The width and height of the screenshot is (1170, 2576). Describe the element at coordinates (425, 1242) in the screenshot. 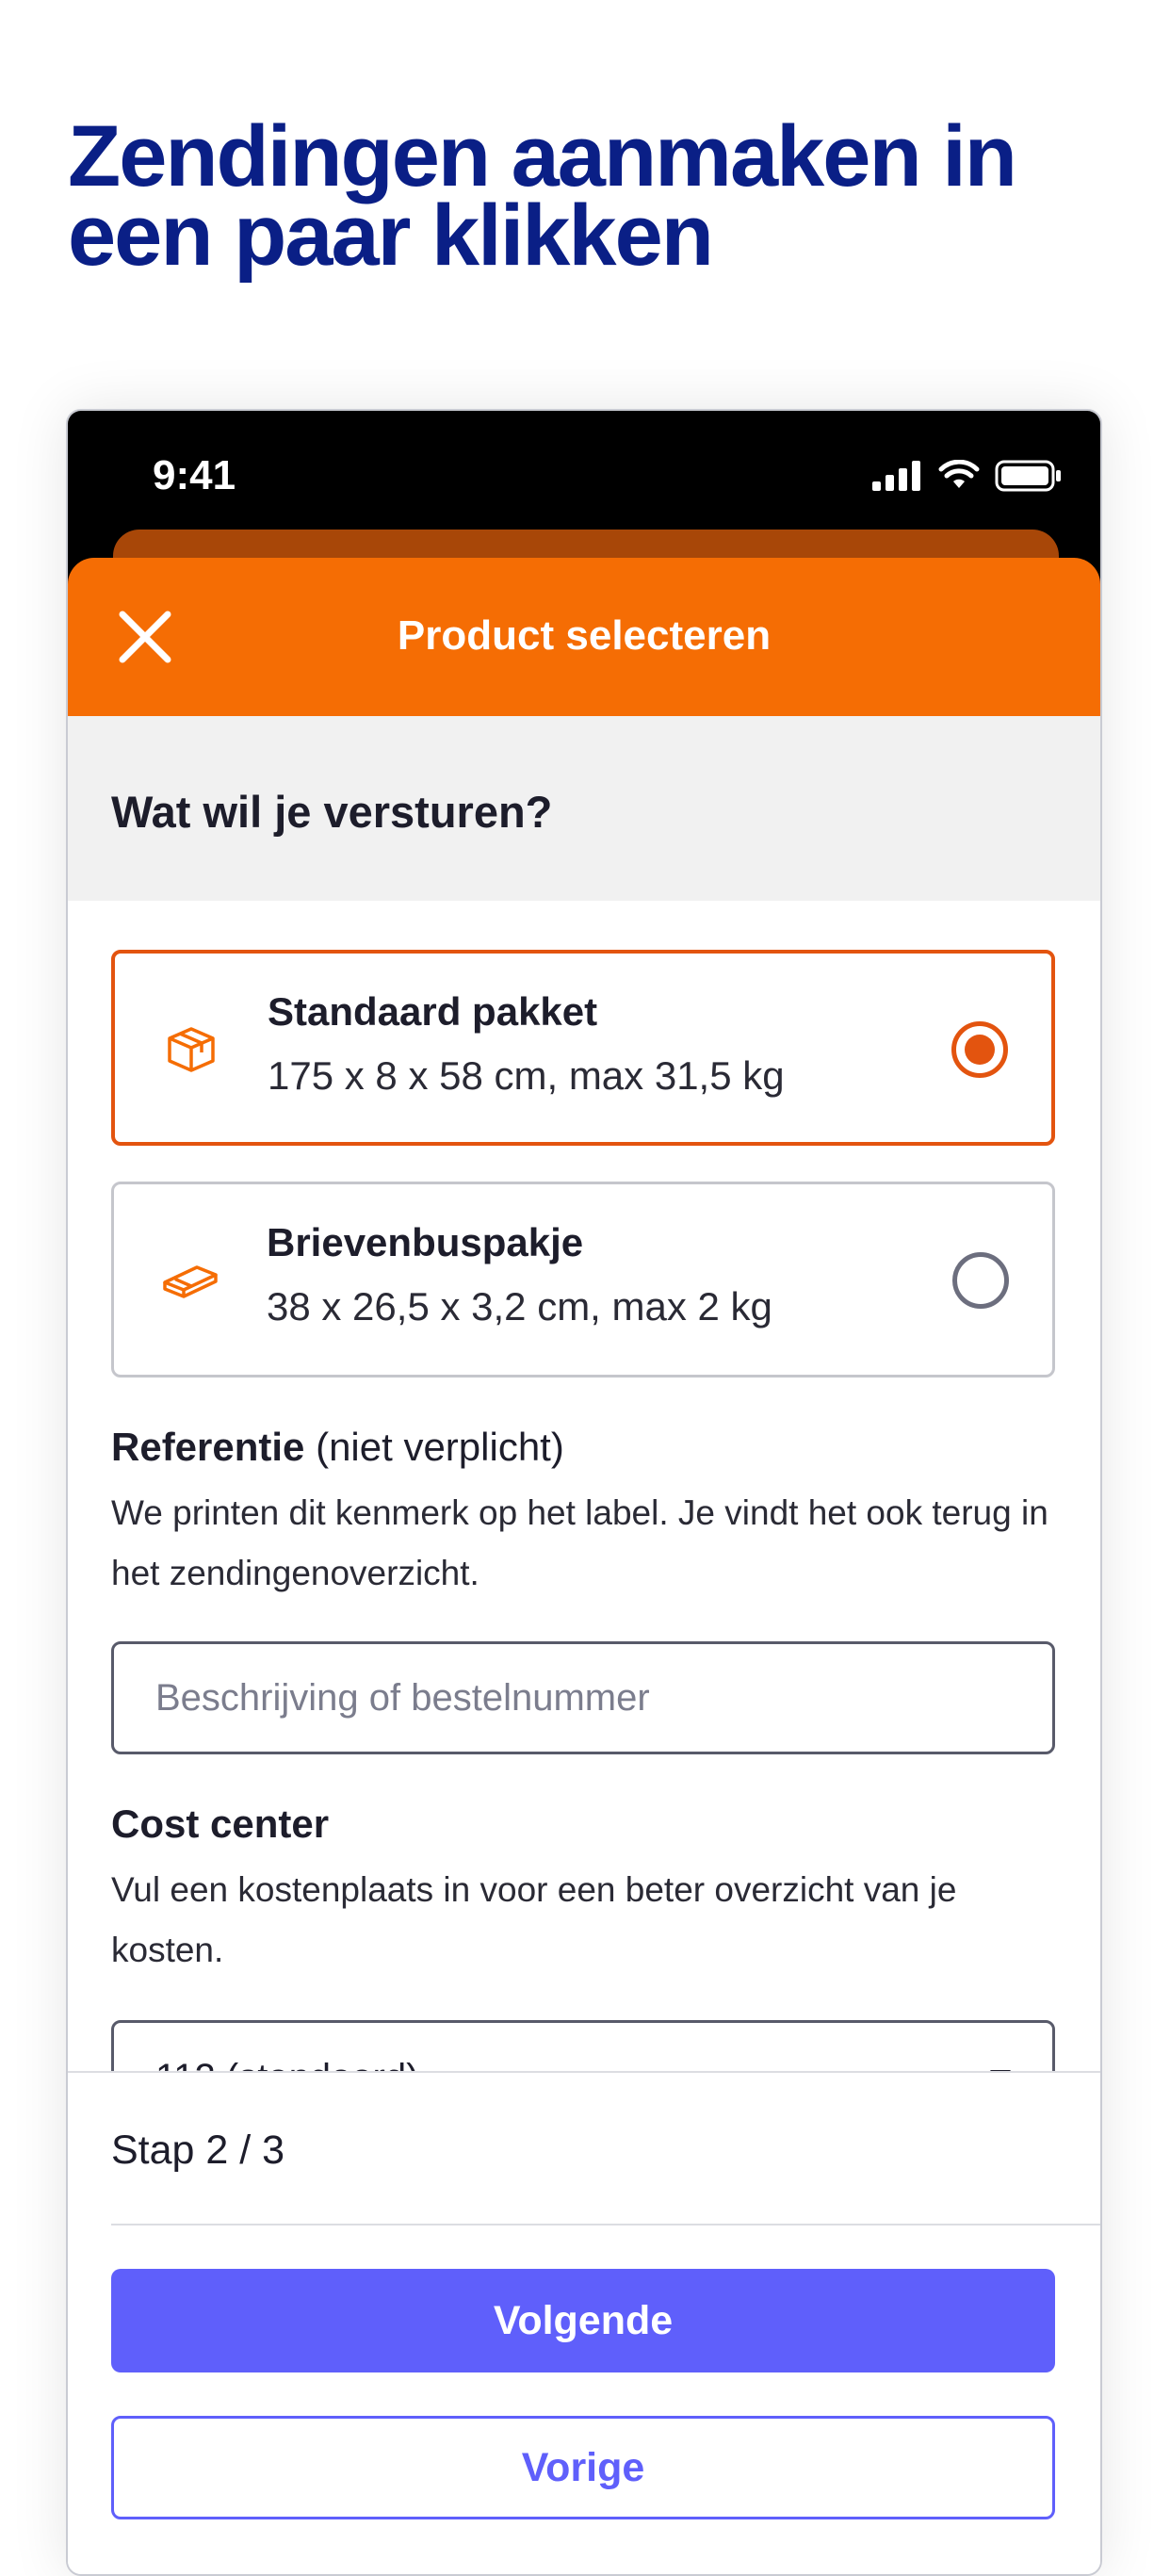

I see `option-title: Brievenbuspakje` at that location.